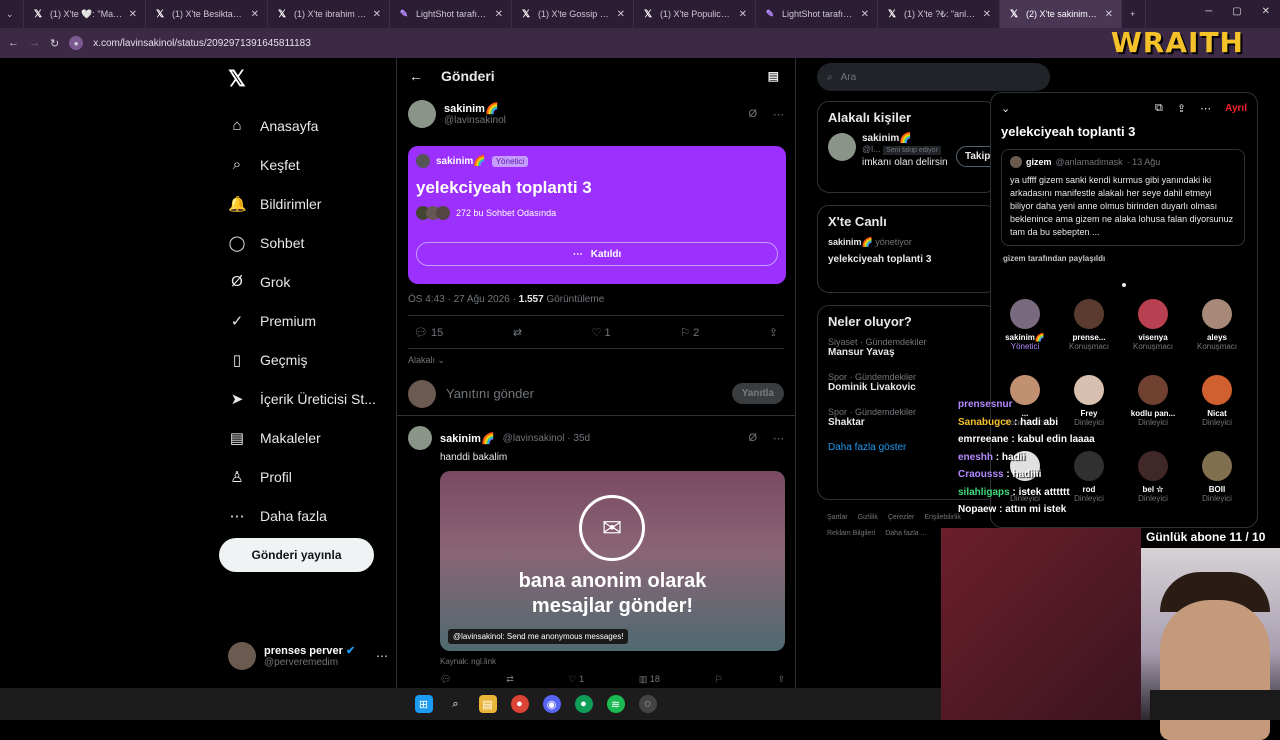 This screenshot has height=740, width=1280. Describe the element at coordinates (719, 679) in the screenshot. I see `bookmark-icon: ⚐` at that location.